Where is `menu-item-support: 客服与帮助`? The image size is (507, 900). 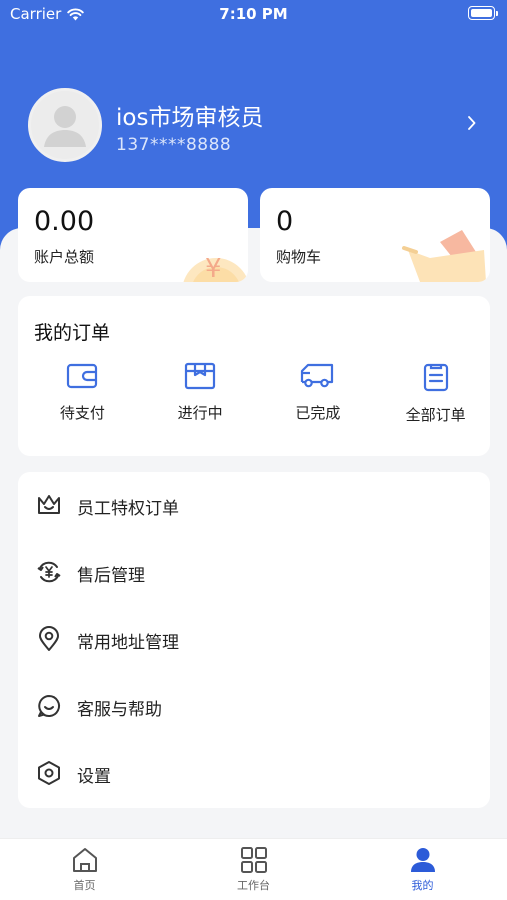
menu-item-support: 客服与帮助 is located at coordinates (254, 706).